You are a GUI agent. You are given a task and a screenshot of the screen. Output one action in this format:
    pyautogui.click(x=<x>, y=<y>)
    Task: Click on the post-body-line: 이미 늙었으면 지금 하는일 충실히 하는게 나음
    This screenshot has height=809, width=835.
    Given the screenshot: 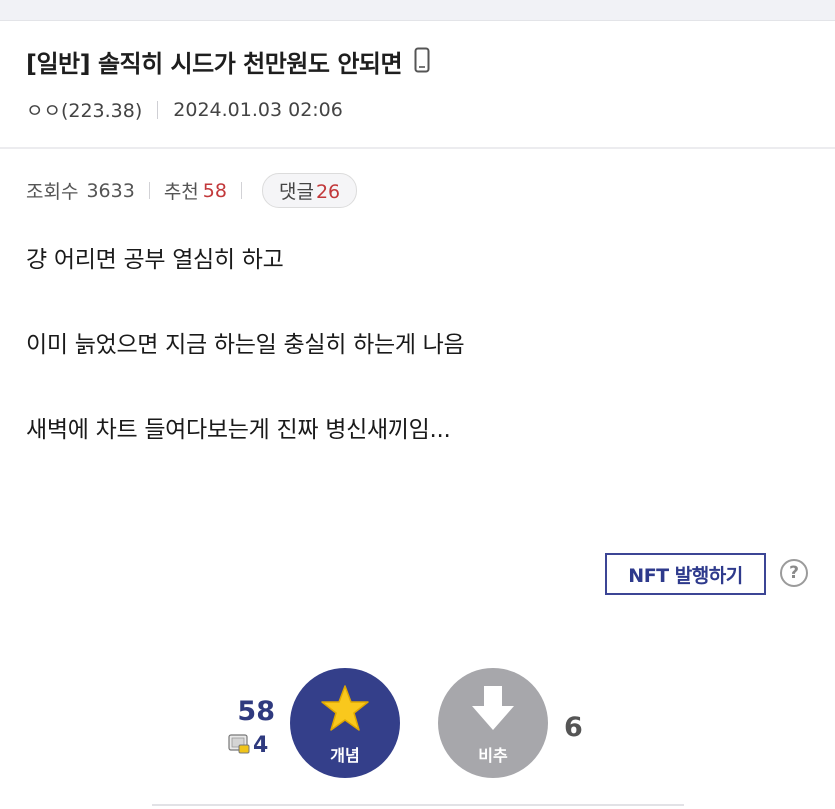 What is the action you would take?
    pyautogui.click(x=245, y=345)
    